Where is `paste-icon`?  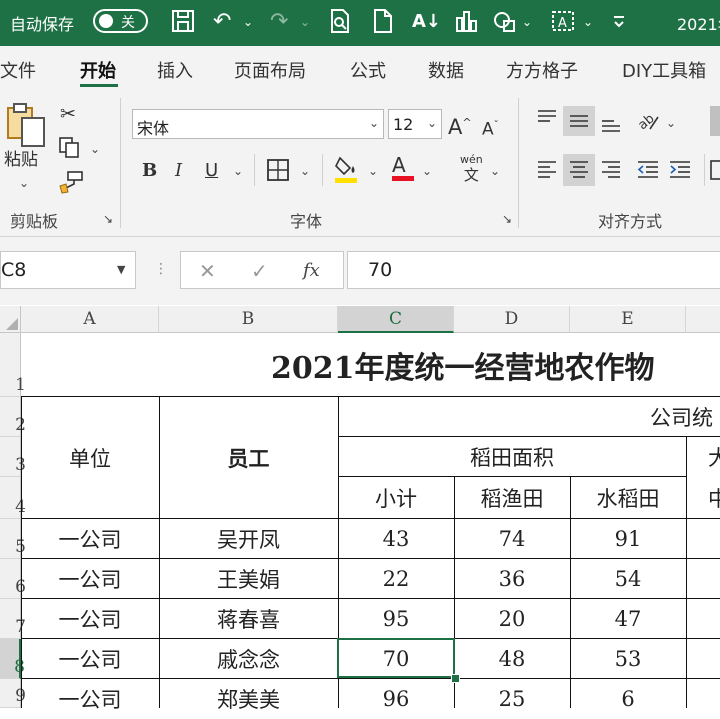 paste-icon is located at coordinates (25, 128).